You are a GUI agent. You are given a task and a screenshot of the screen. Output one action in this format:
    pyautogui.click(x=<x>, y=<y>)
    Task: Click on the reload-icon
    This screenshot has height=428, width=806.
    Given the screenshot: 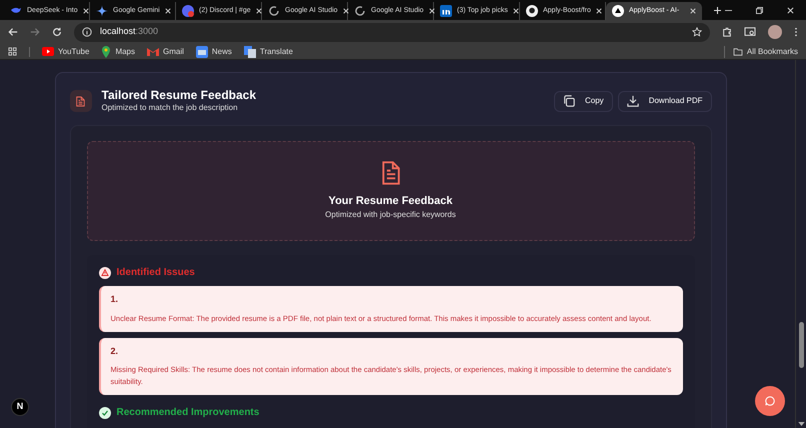 What is the action you would take?
    pyautogui.click(x=57, y=32)
    